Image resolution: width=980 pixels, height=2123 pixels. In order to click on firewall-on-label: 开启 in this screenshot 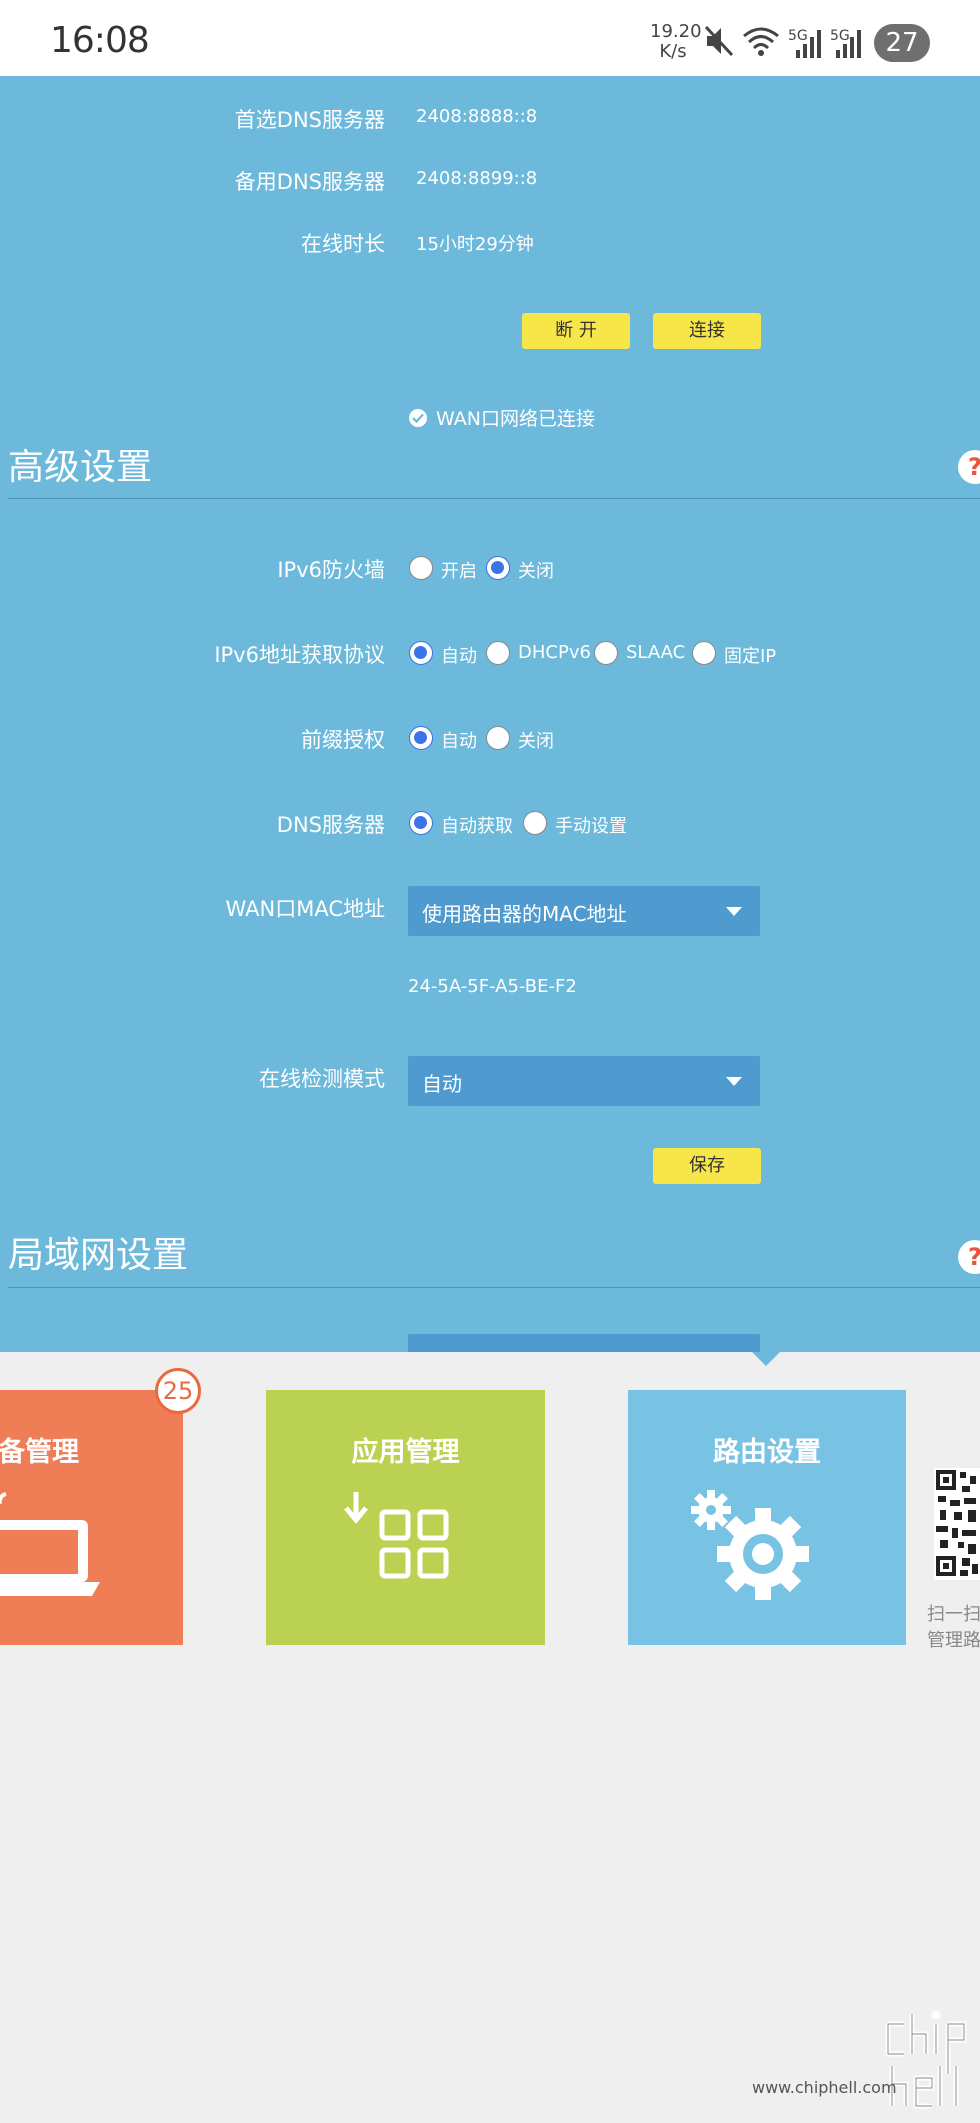, I will do `click(459, 571)`.